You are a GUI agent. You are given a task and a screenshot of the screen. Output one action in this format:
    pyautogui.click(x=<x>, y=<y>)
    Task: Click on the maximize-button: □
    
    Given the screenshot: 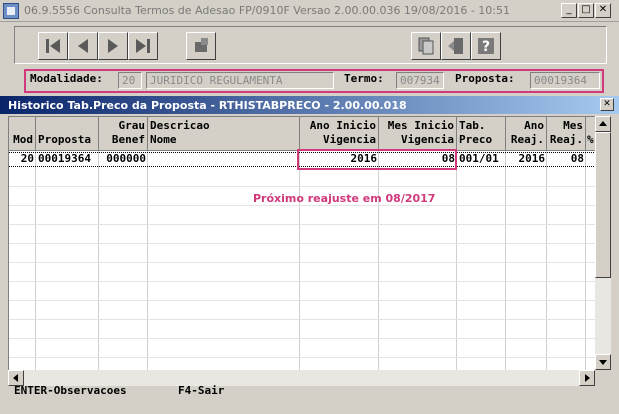 What is the action you would take?
    pyautogui.click(x=586, y=10)
    